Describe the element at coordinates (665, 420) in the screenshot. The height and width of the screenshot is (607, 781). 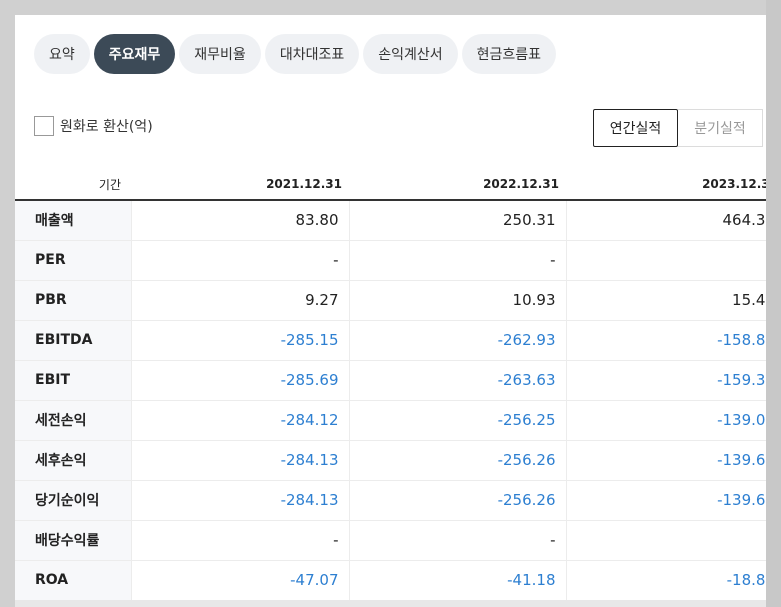
I see `table-cell: -139.04` at that location.